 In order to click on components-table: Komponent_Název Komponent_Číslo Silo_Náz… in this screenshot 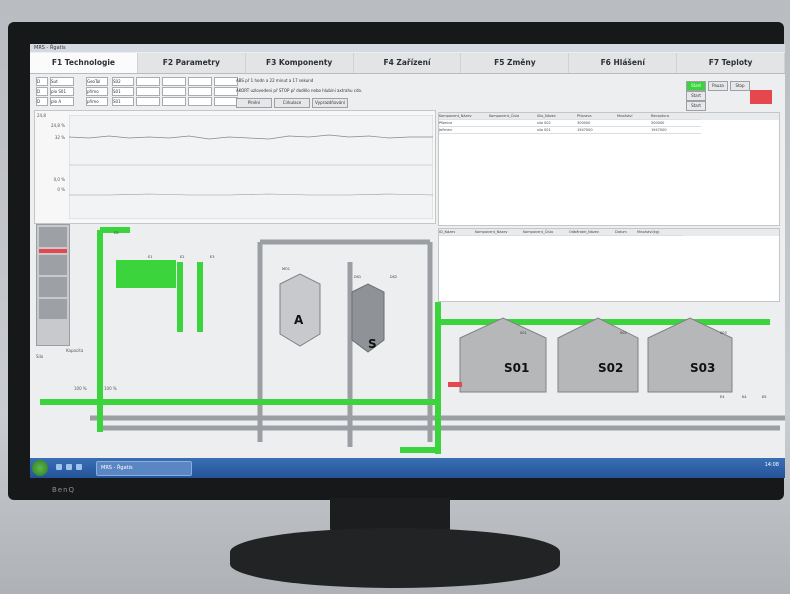, I will do `click(609, 169)`.